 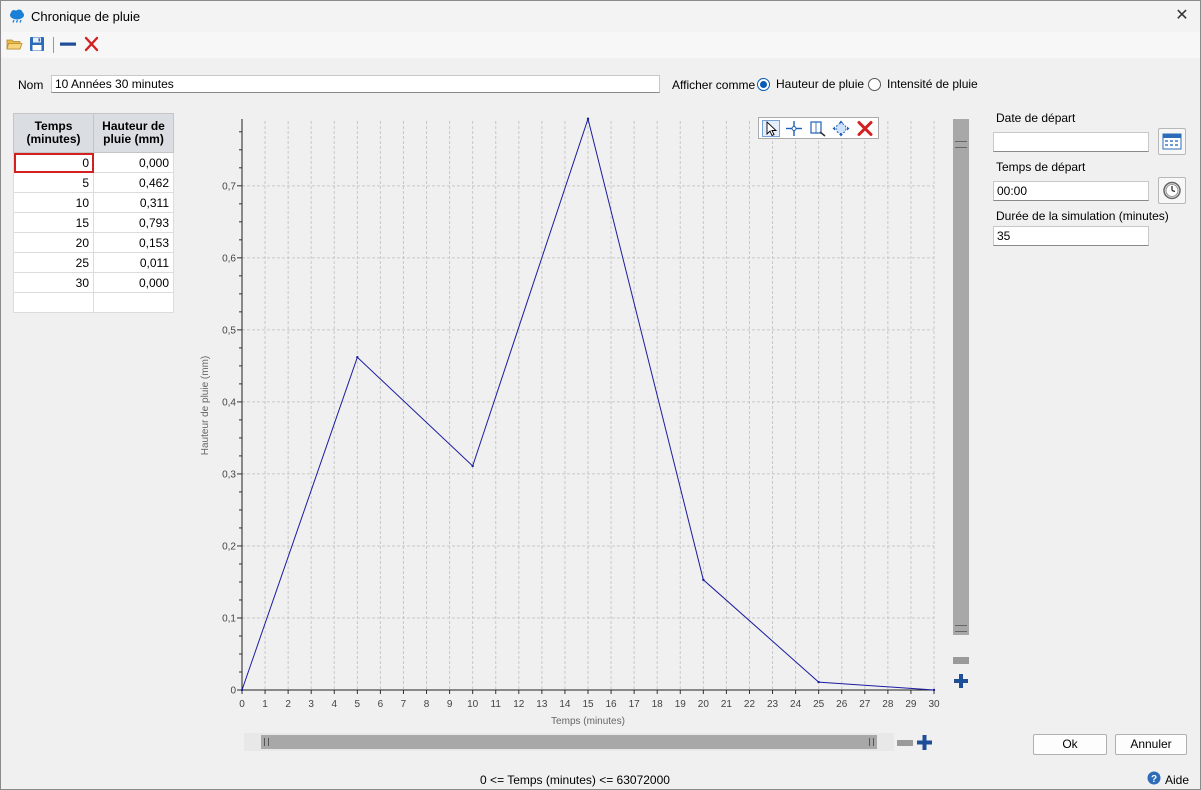 I want to click on table-cell-height: 0,153, so click(x=133, y=242).